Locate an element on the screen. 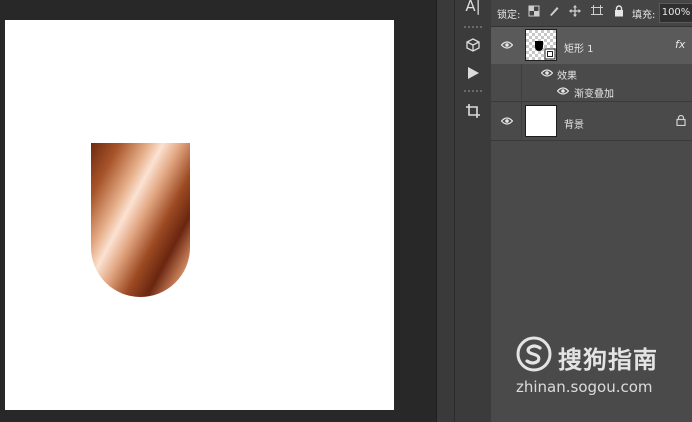 The width and height of the screenshot is (692, 422). text-tool-button: A| is located at coordinates (473, 8).